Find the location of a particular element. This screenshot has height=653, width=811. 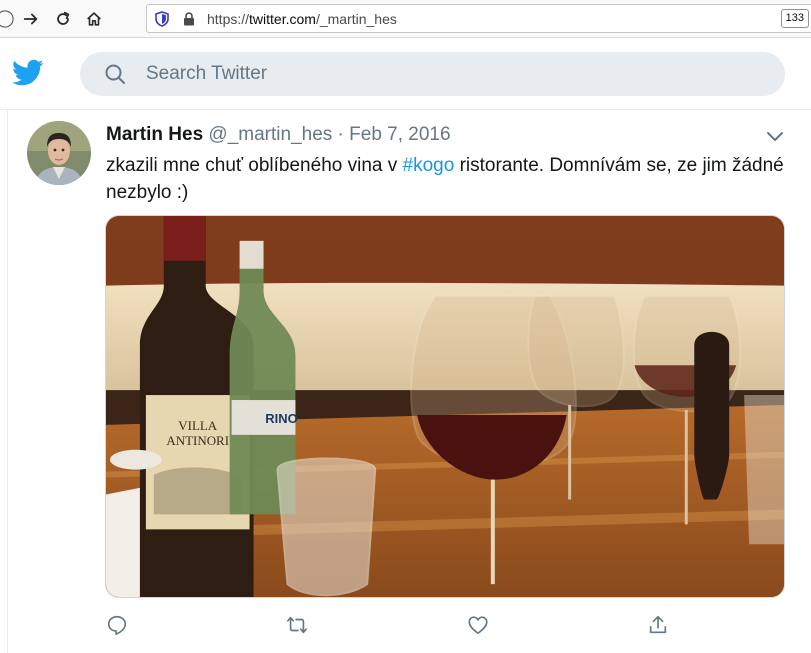

heart-icon is located at coordinates (478, 625).